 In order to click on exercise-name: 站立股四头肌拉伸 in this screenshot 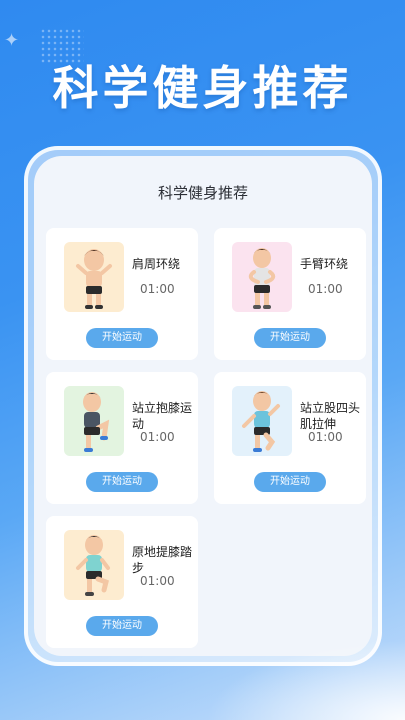, I will do `click(330, 416)`.